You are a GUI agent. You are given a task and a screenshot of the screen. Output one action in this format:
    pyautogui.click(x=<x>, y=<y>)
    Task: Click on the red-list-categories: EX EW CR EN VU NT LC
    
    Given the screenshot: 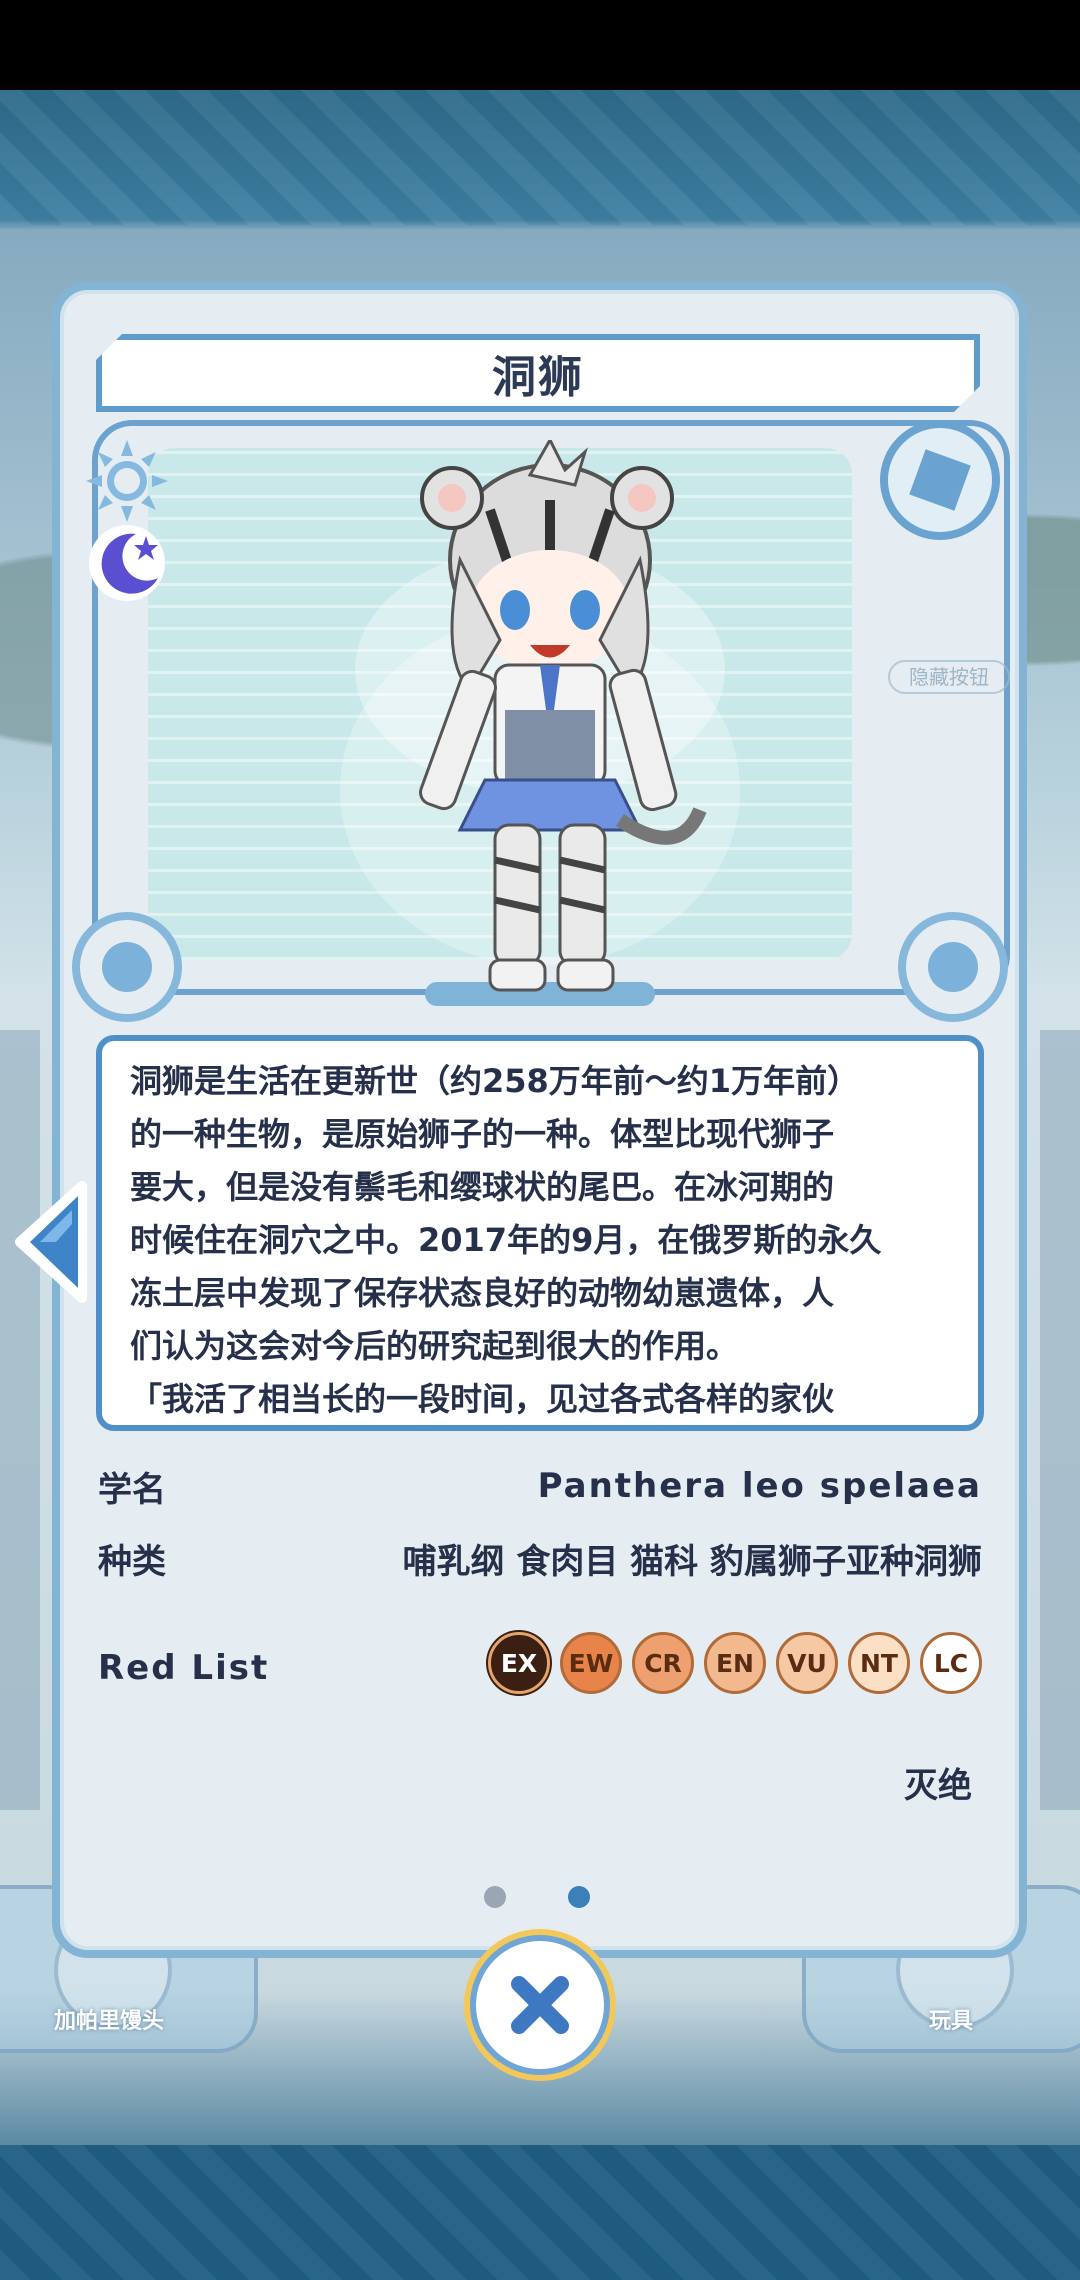 What is the action you would take?
    pyautogui.click(x=735, y=1663)
    